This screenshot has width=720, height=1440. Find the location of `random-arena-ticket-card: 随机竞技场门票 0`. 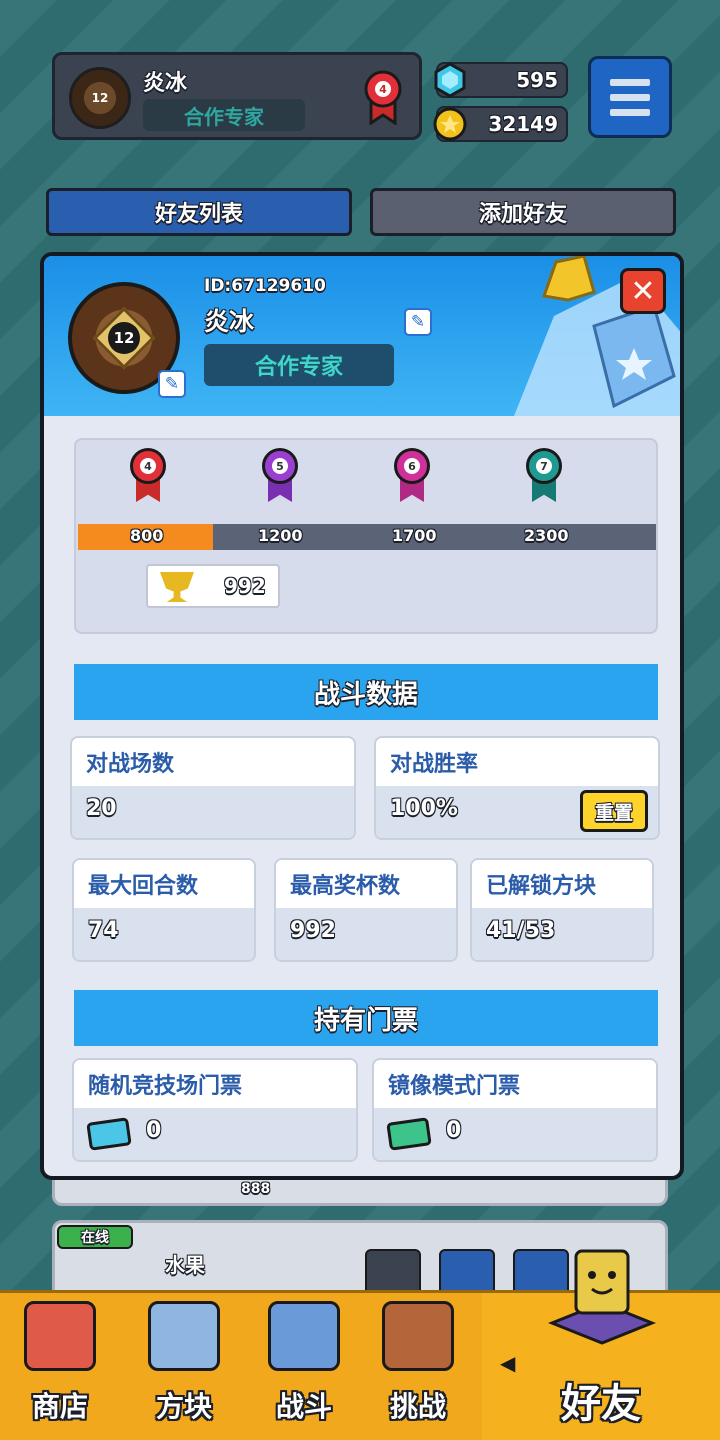

random-arena-ticket-card: 随机竞技场门票 0 is located at coordinates (215, 1110).